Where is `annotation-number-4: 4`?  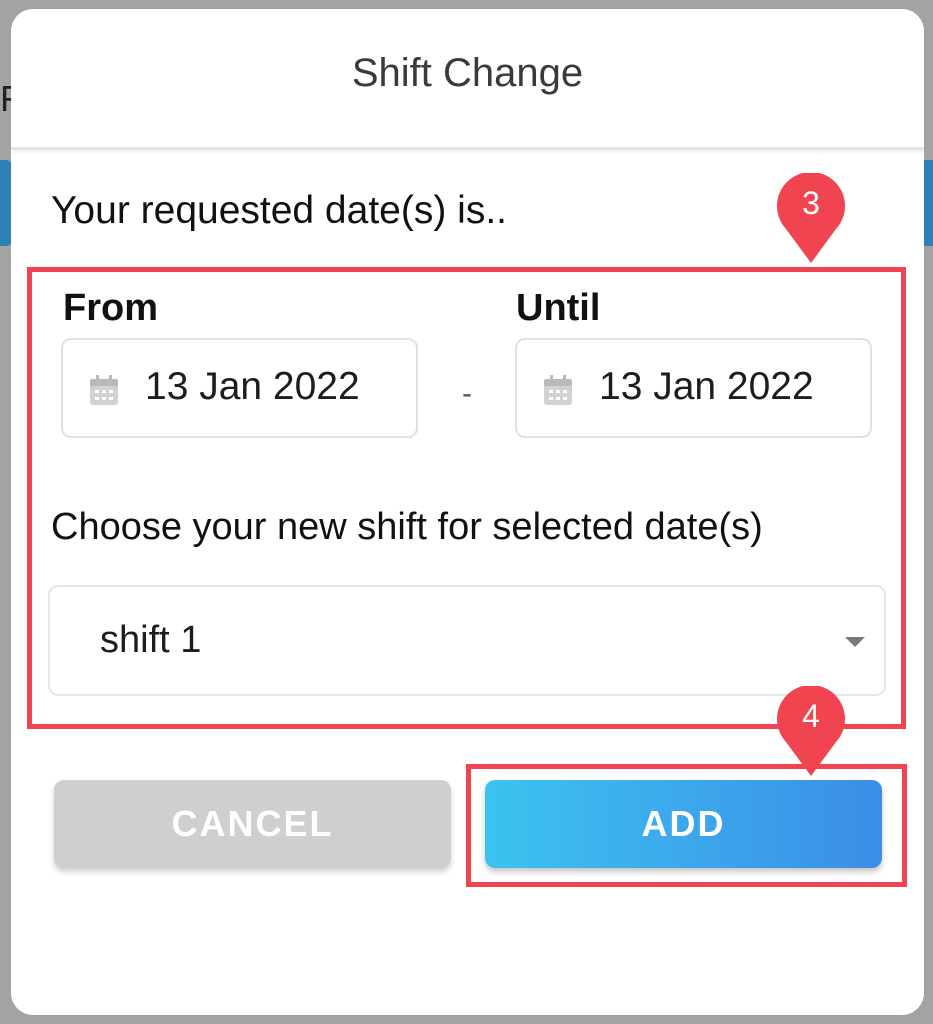 annotation-number-4: 4 is located at coordinates (811, 716).